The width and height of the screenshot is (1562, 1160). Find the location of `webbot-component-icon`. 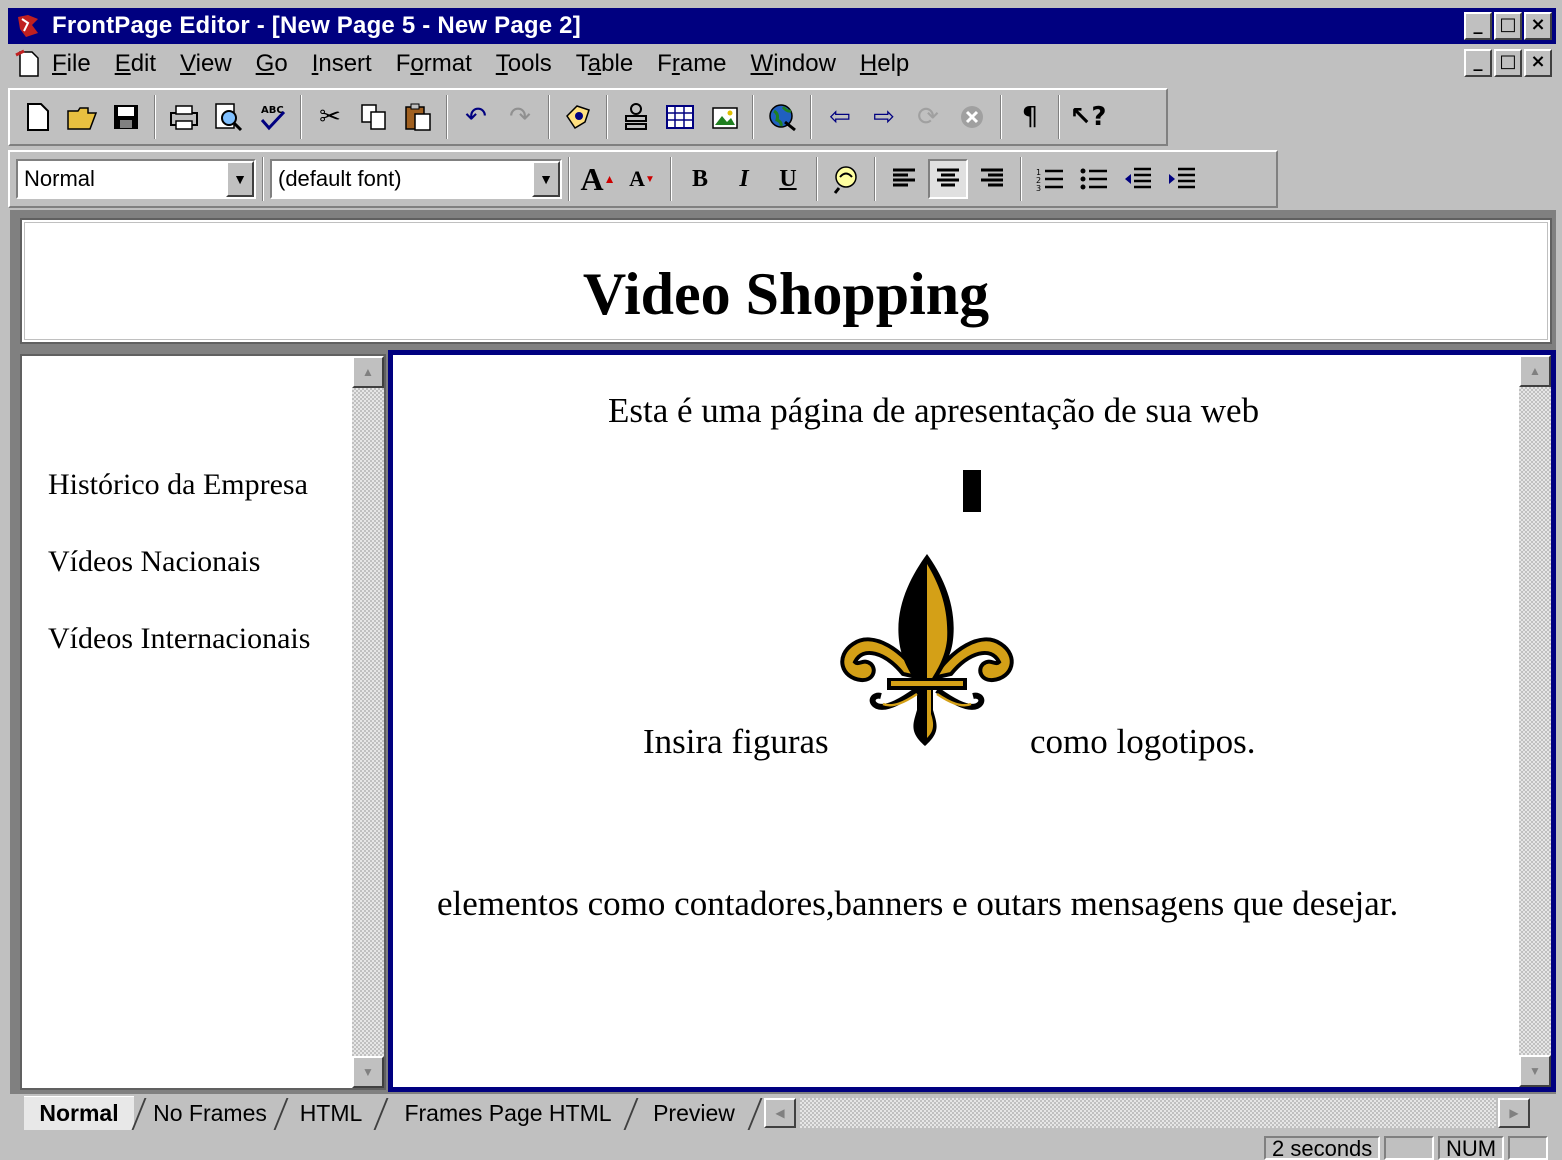

webbot-component-icon is located at coordinates (578, 117).